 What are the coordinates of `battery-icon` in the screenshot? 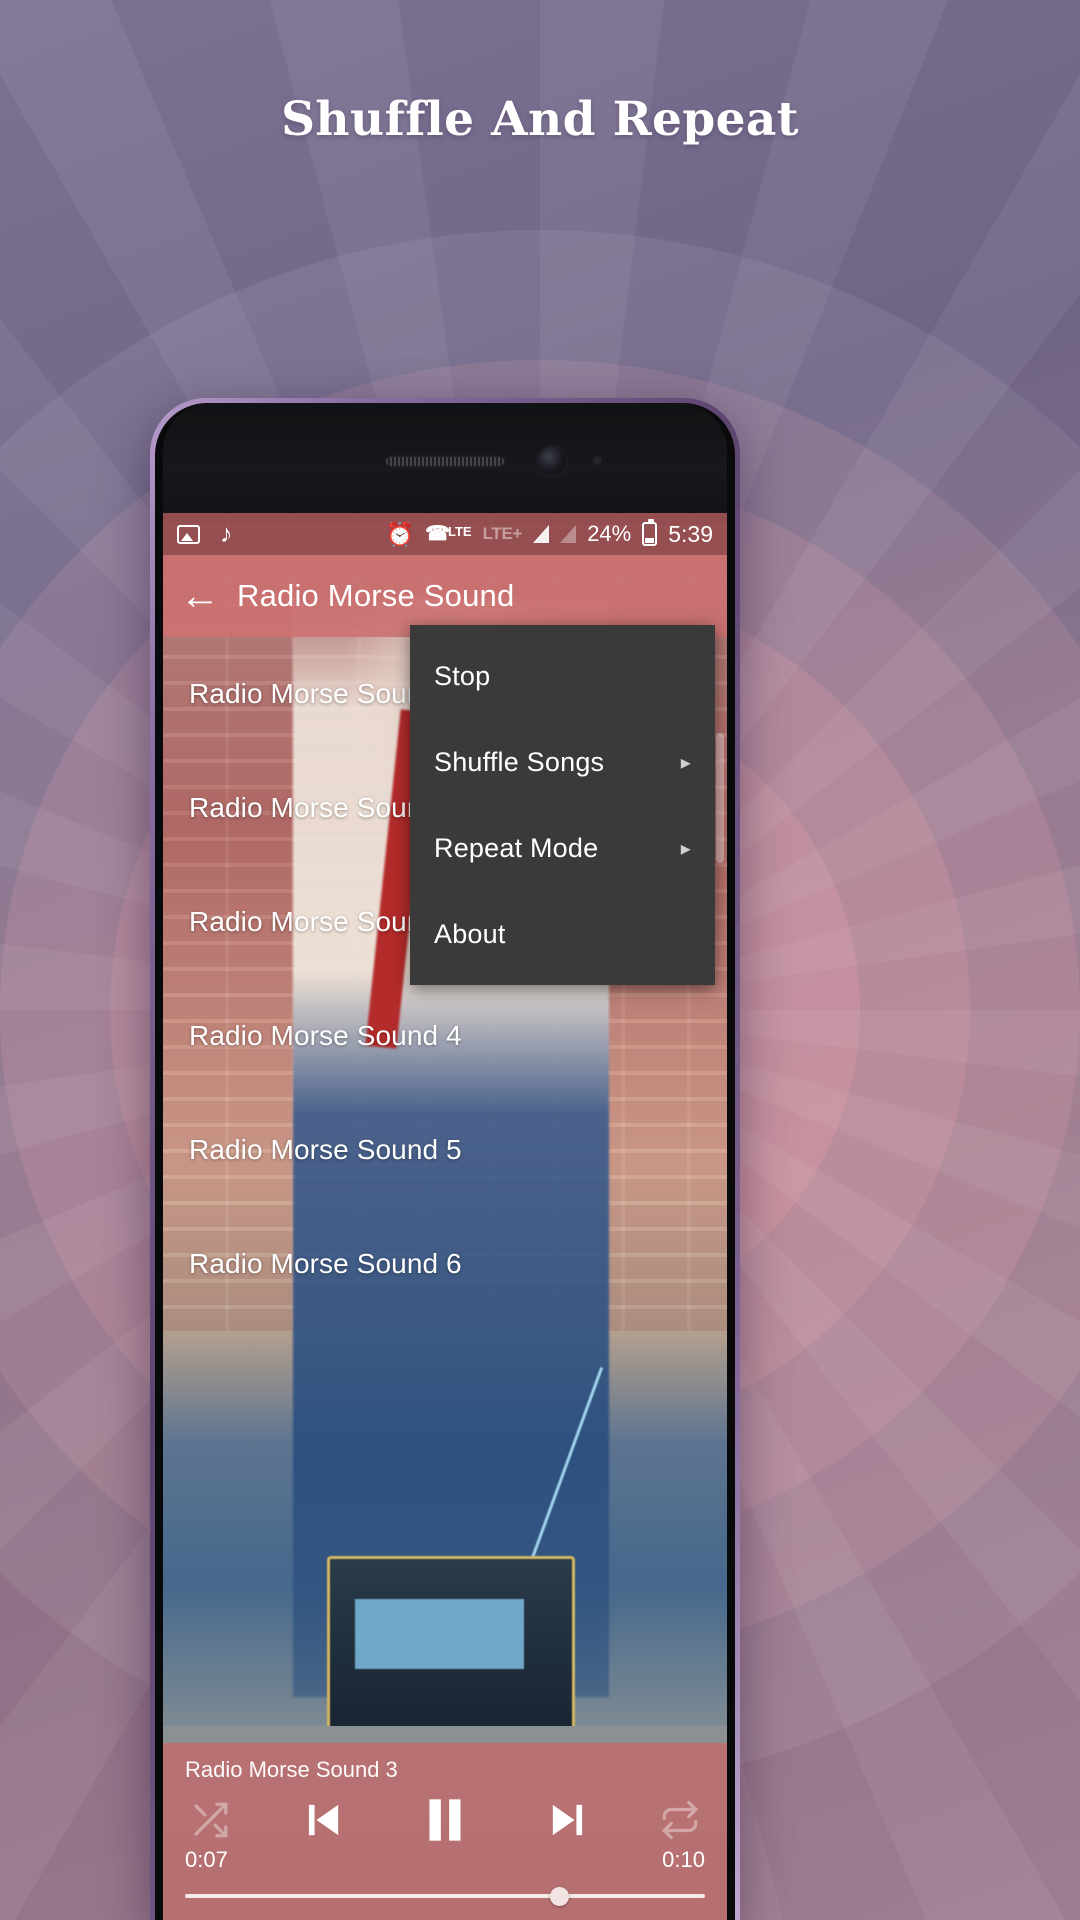 It's located at (650, 532).